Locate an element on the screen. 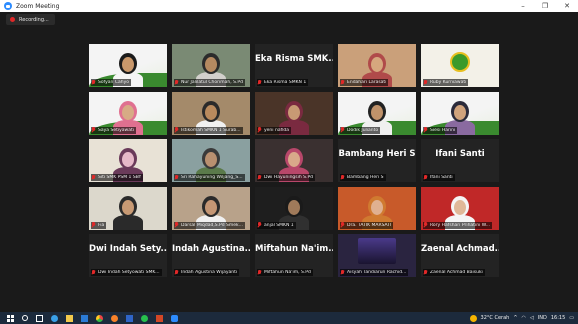  notification-icon: ▭ is located at coordinates (571, 318).